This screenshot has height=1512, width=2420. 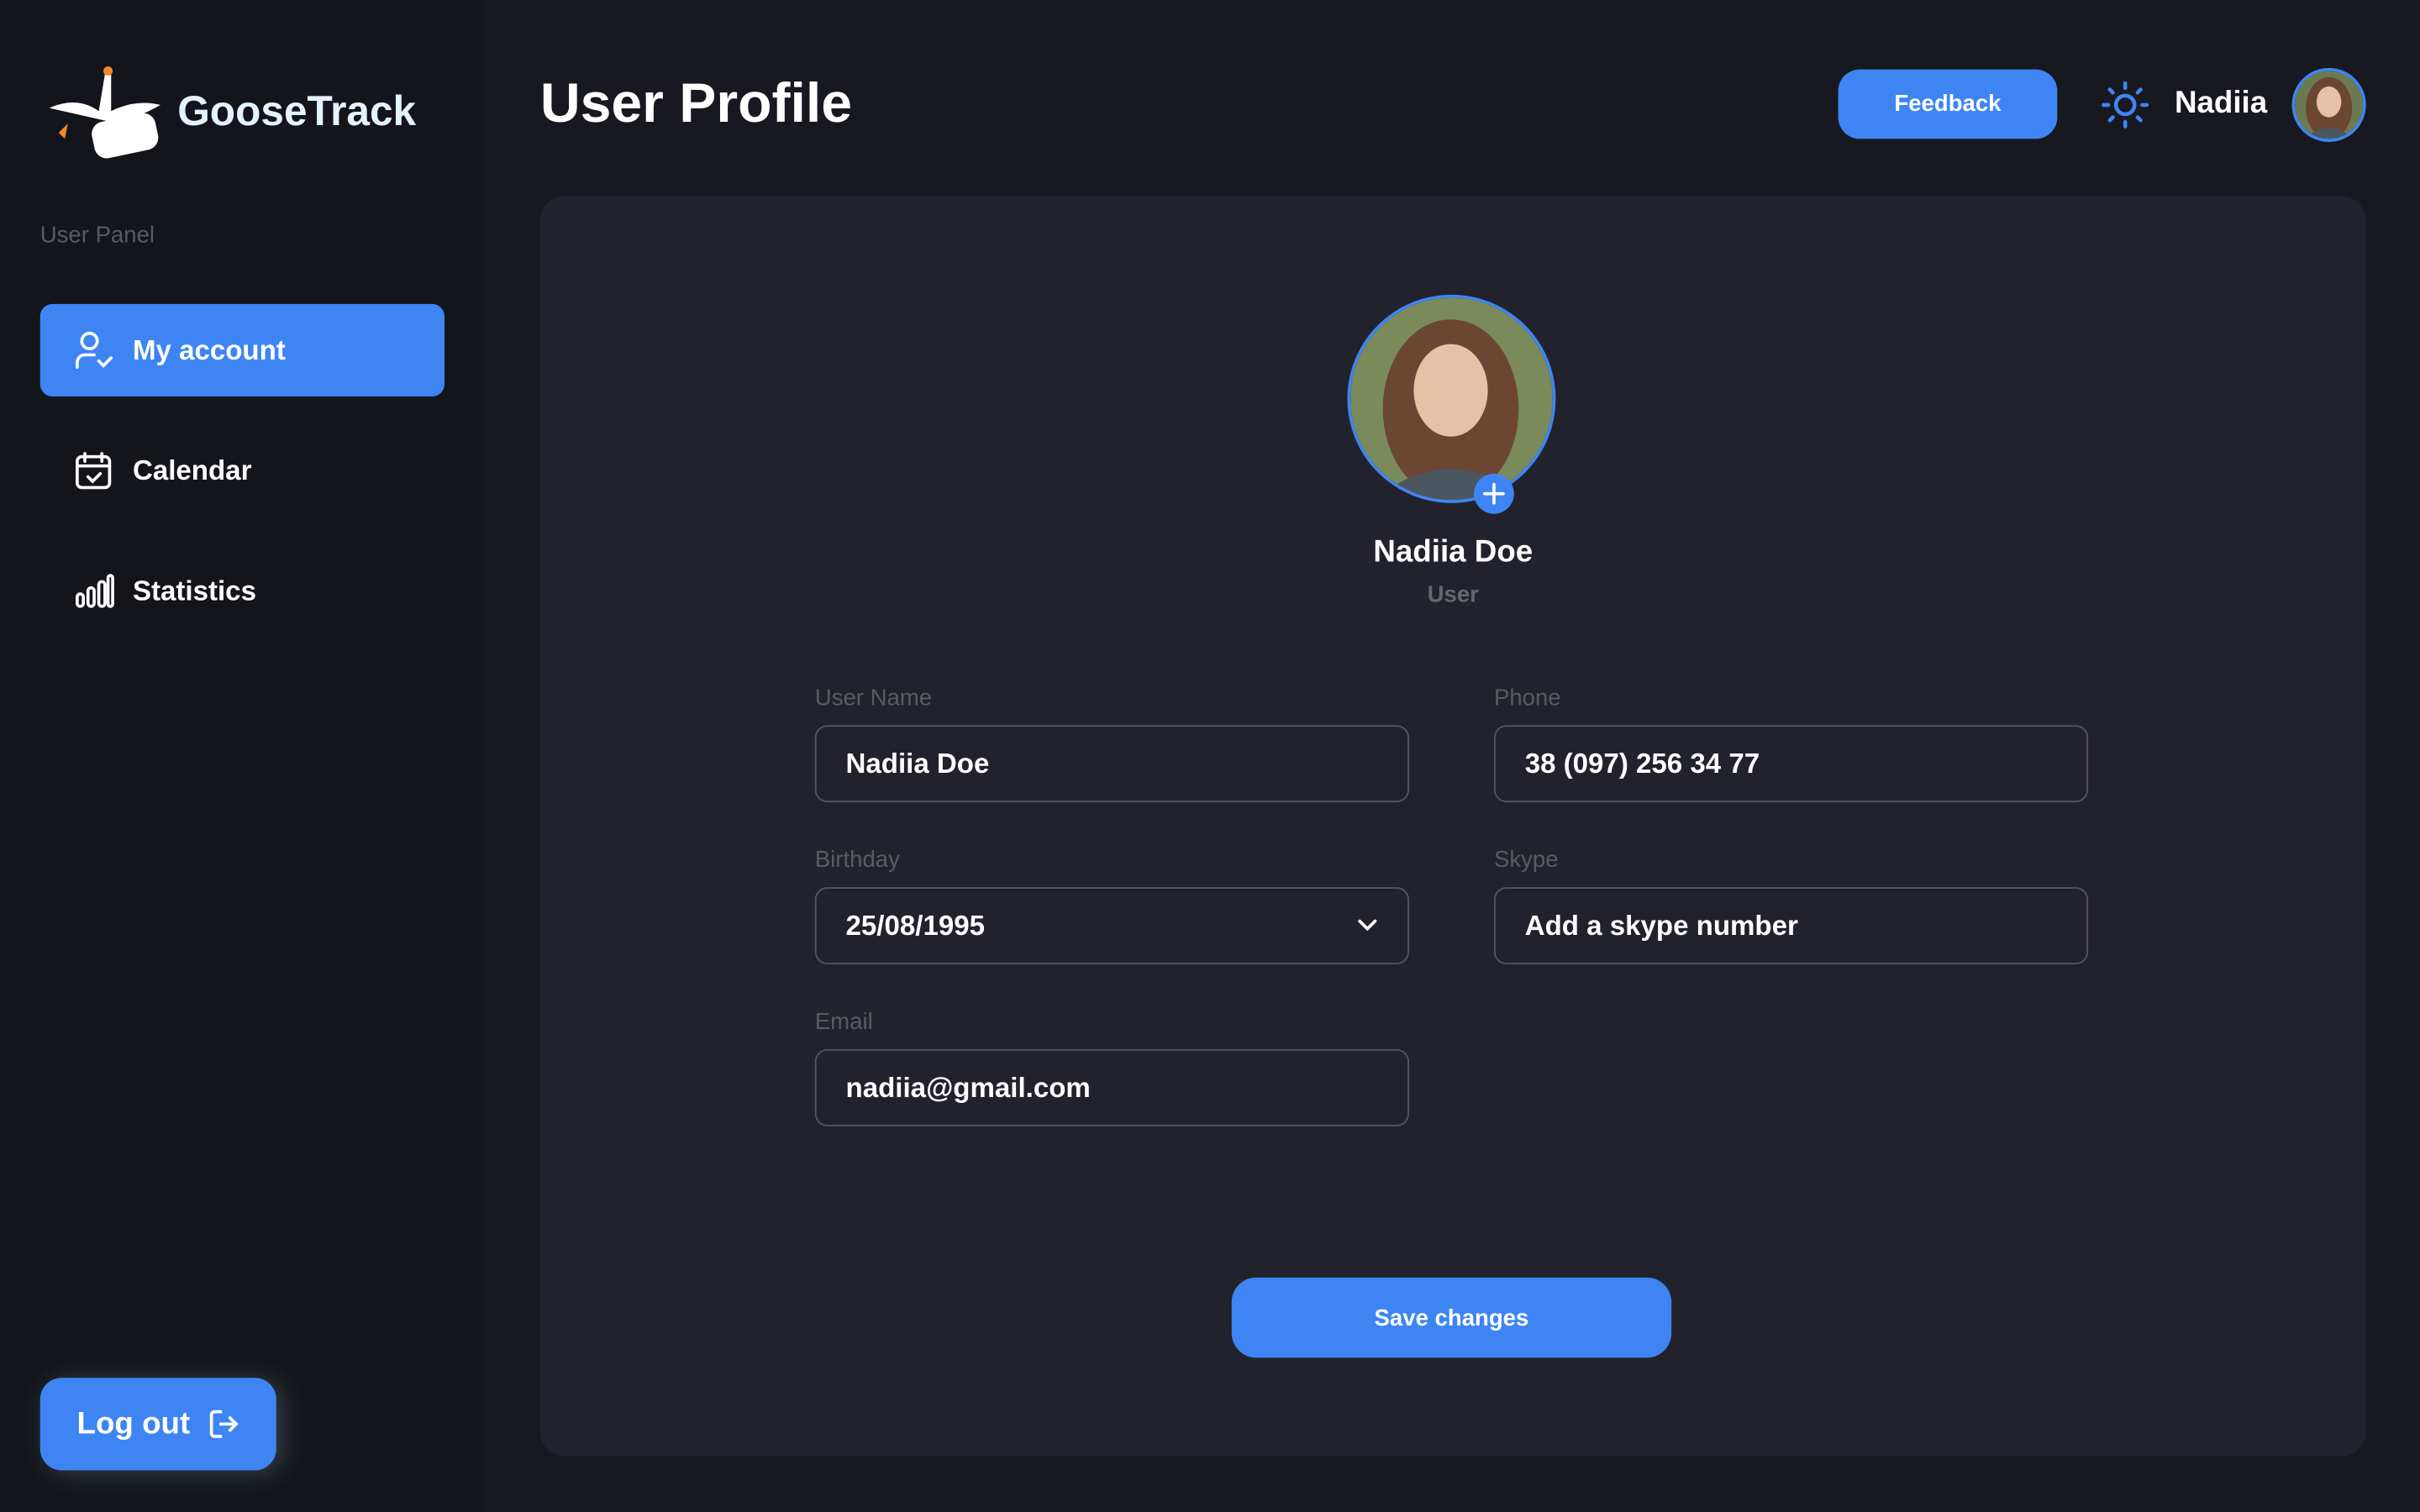 I want to click on logout-button: Log out, so click(x=157, y=1424).